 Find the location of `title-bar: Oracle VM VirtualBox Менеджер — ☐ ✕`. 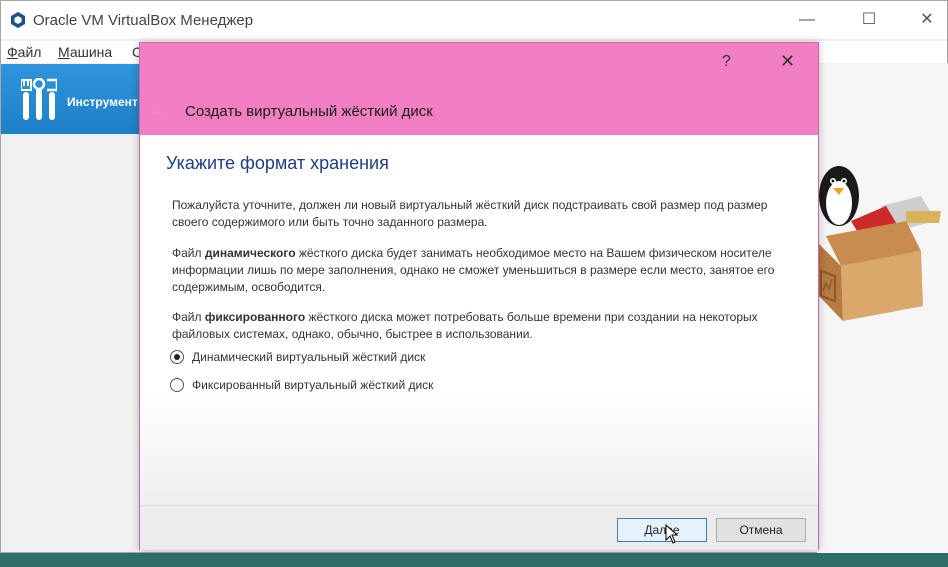

title-bar: Oracle VM VirtualBox Менеджер — ☐ ✕ is located at coordinates (474, 20).